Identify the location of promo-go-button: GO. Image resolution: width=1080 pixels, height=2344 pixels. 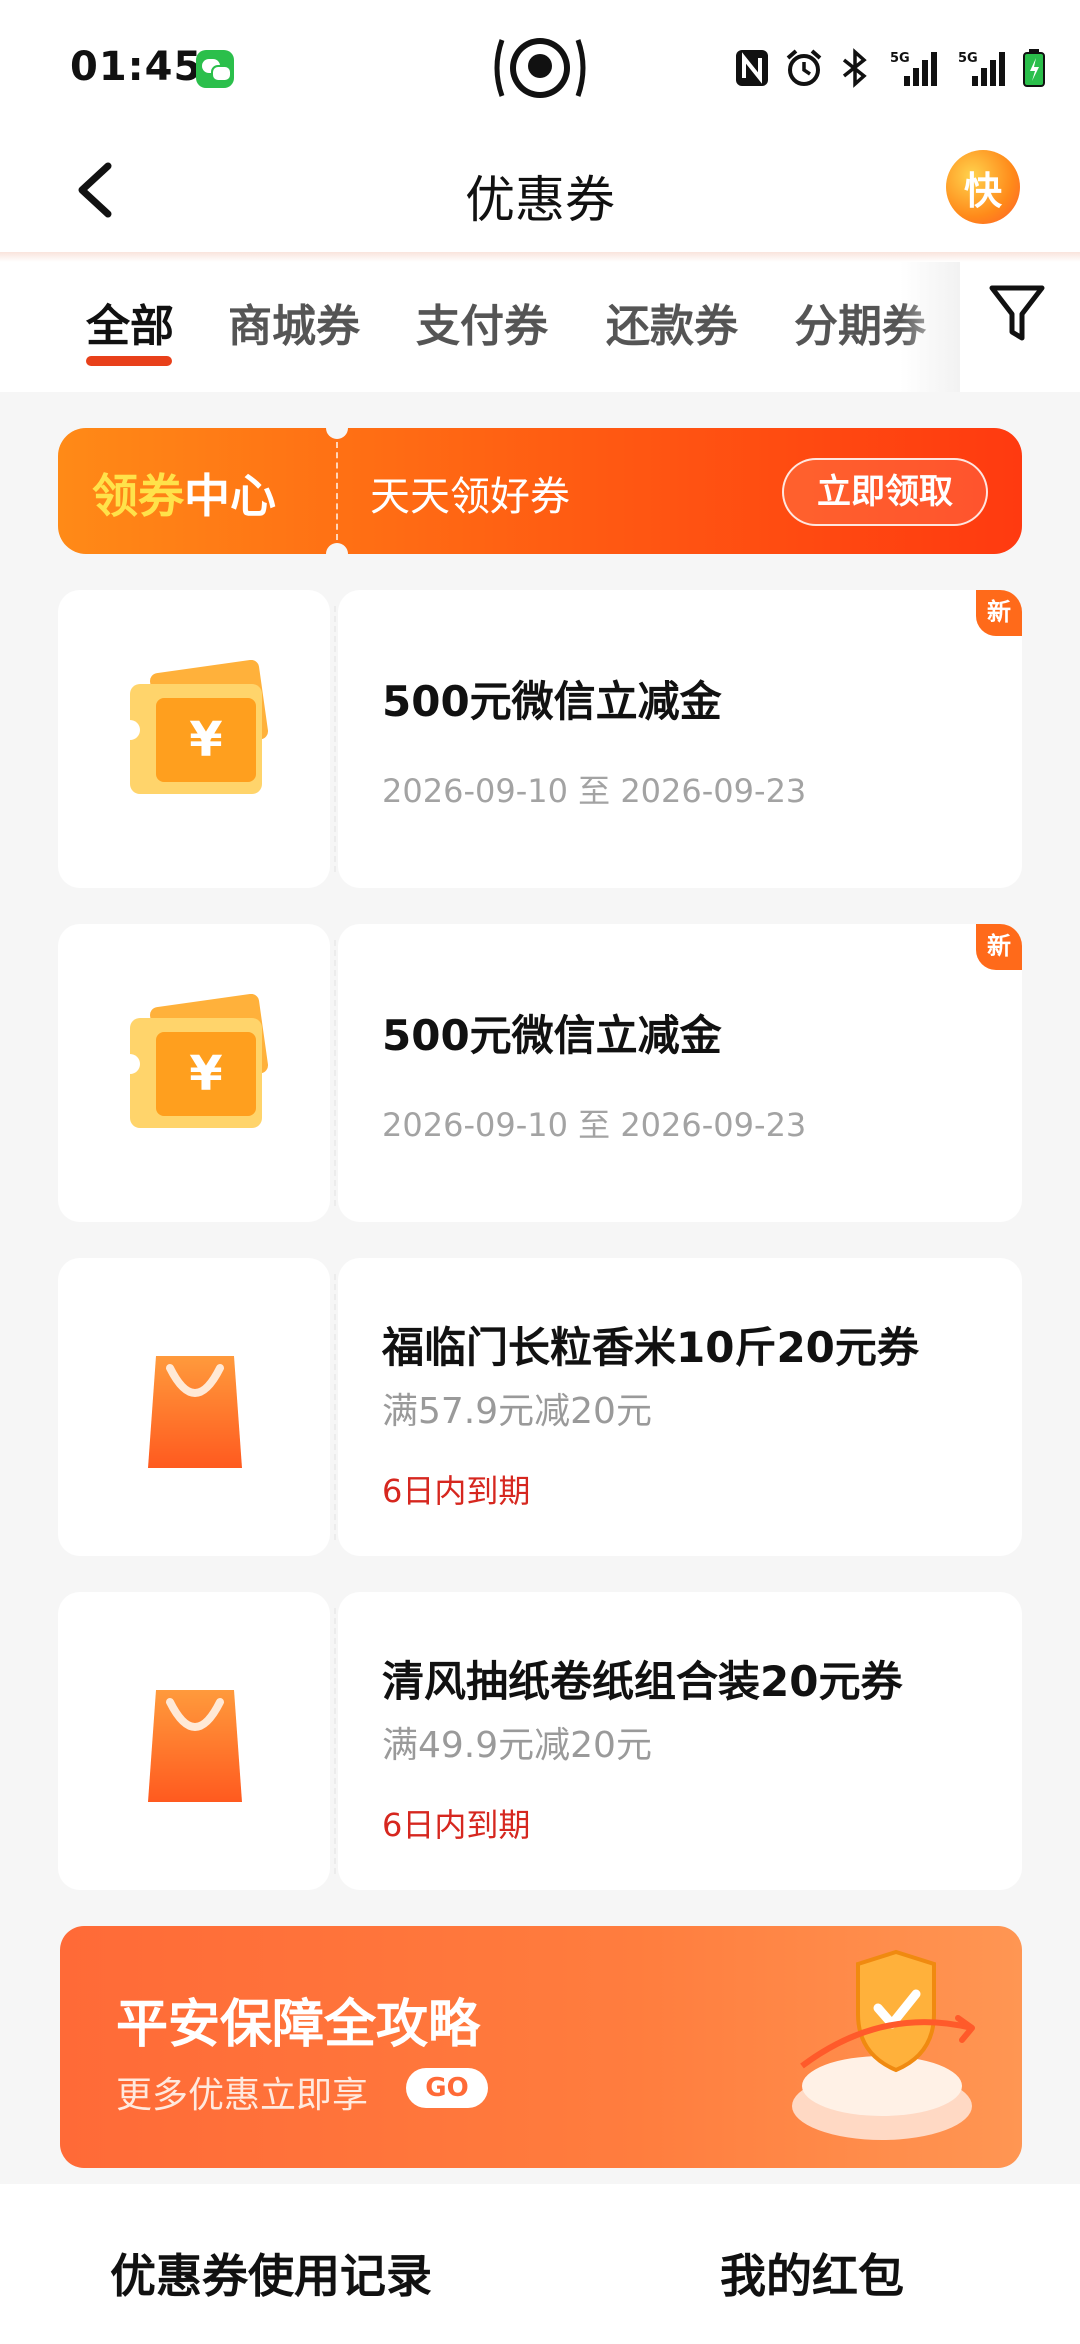
(447, 2088).